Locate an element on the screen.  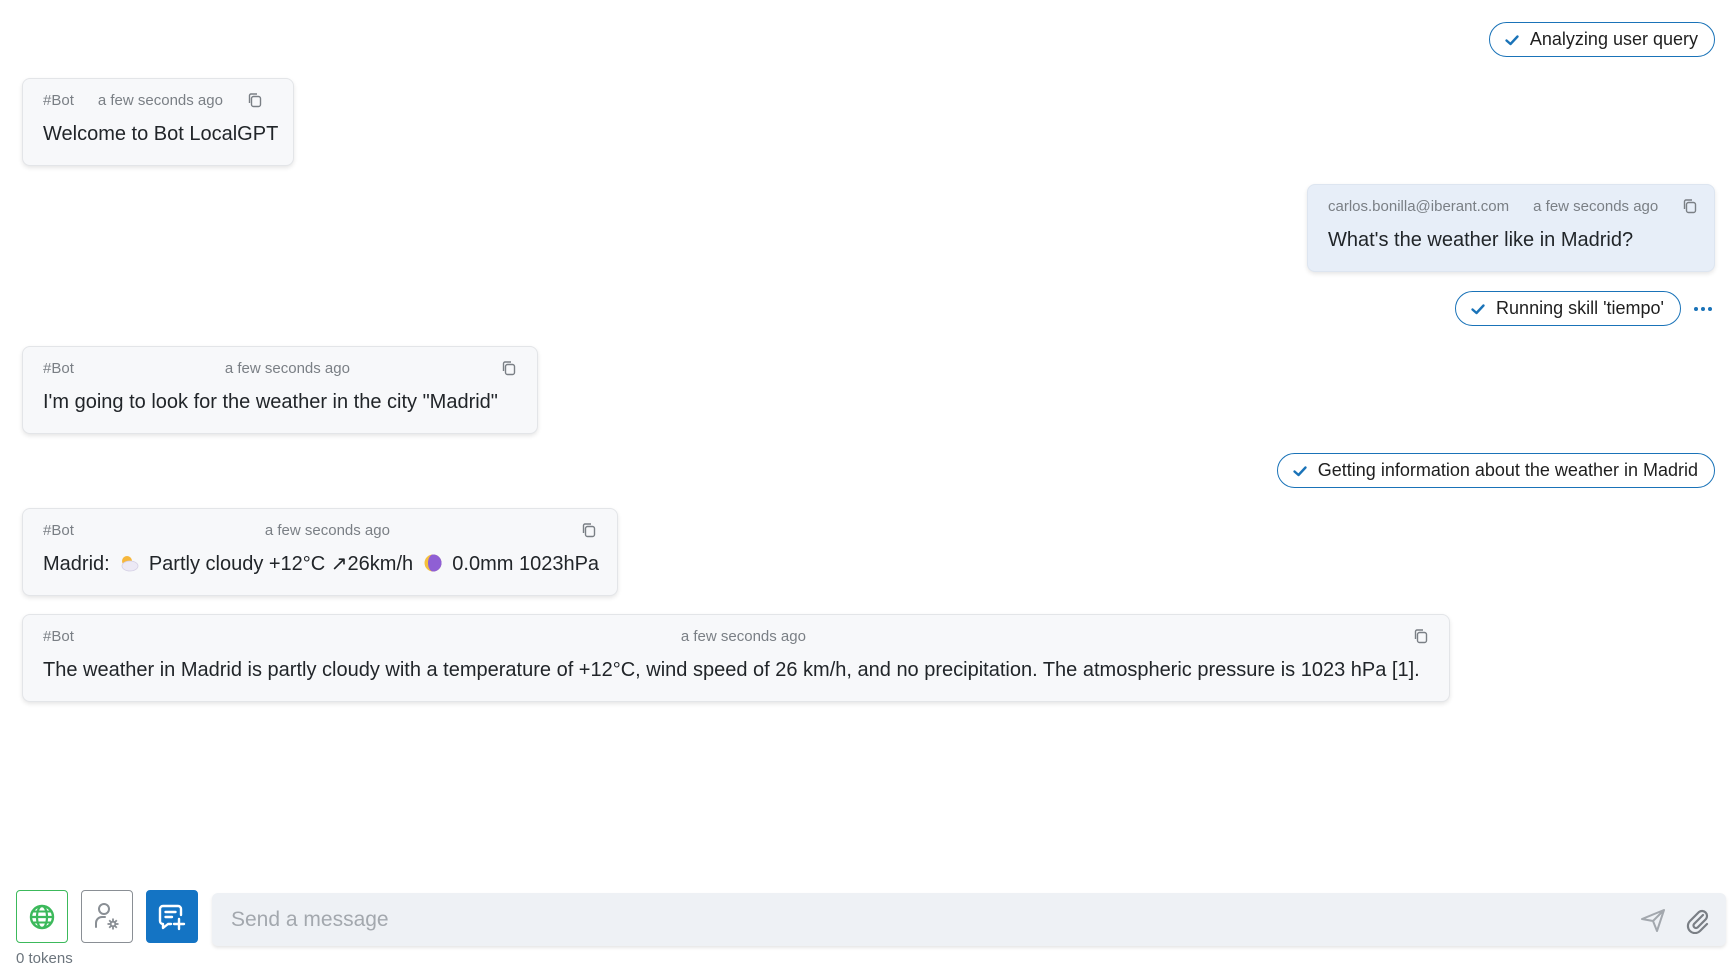
token-counter: 0 tokens is located at coordinates (44, 958).